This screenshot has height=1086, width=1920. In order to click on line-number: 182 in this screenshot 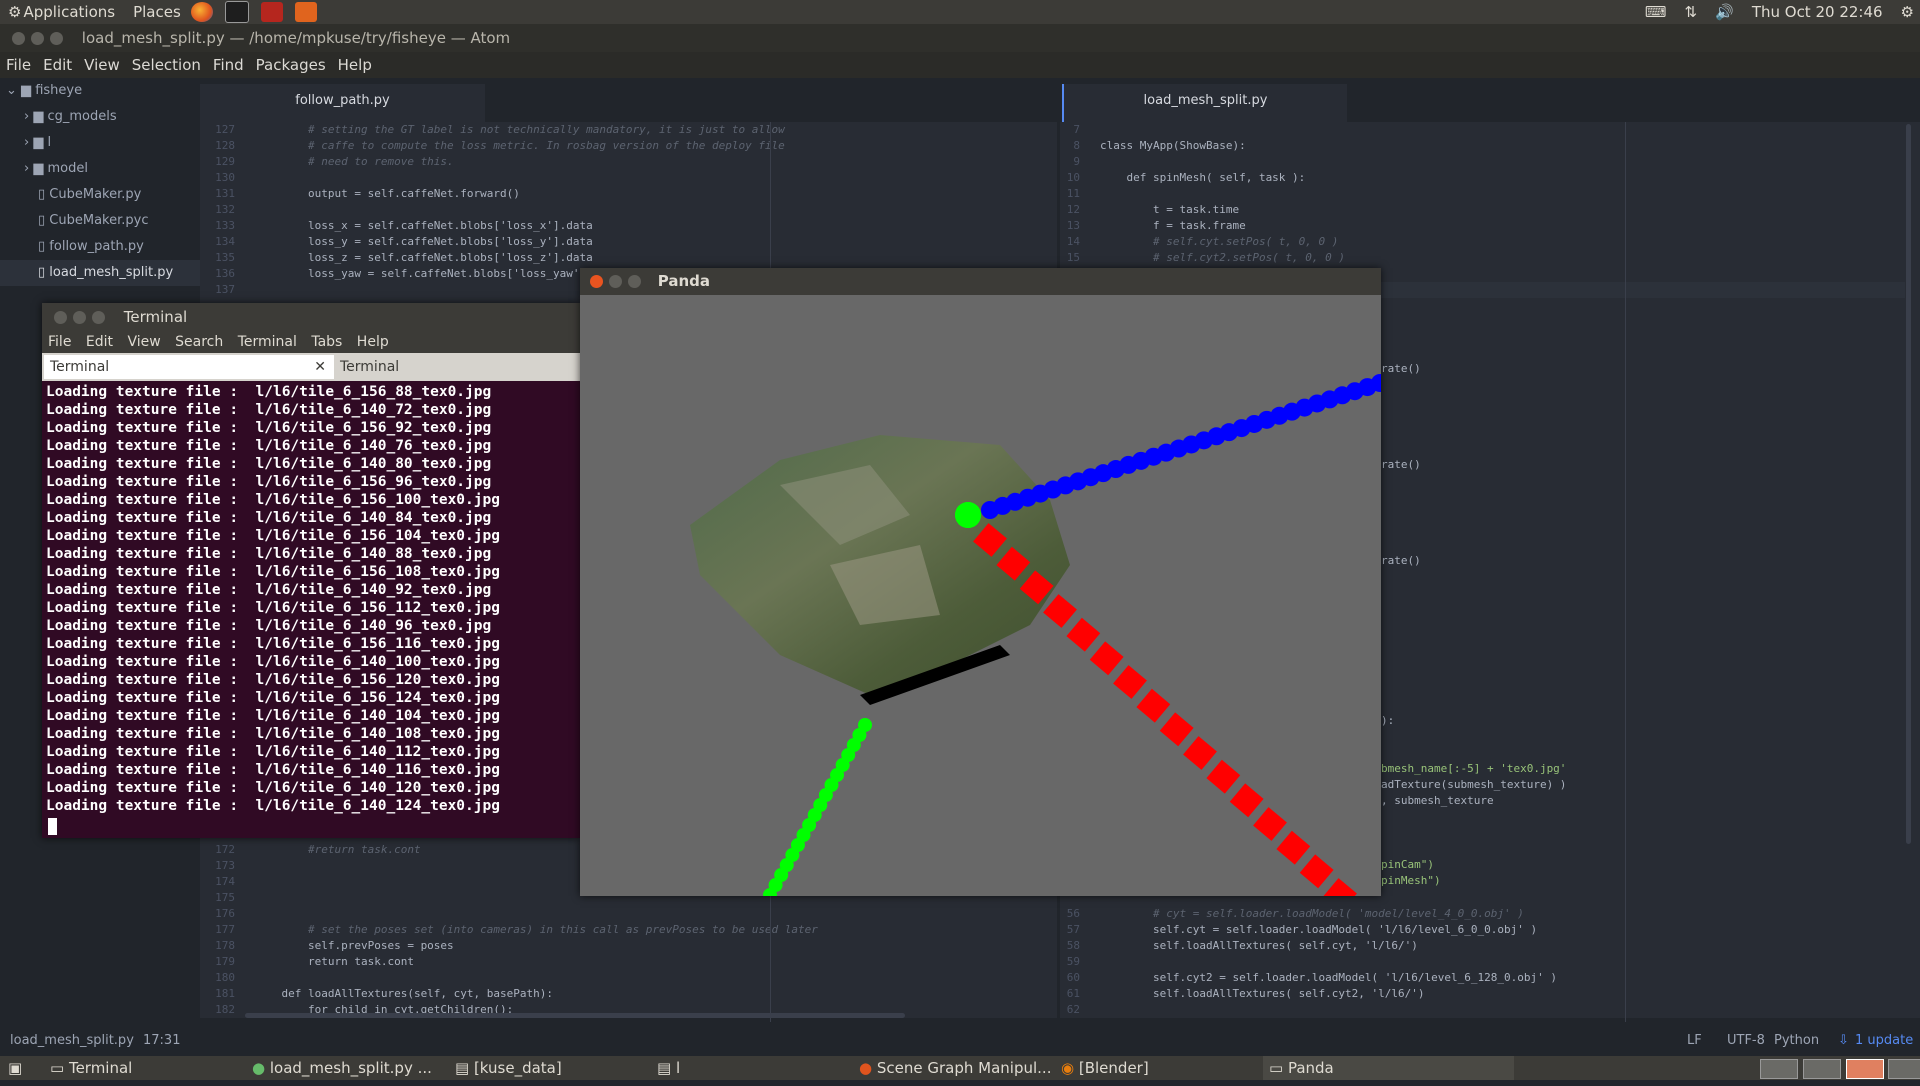, I will do `click(215, 1010)`.